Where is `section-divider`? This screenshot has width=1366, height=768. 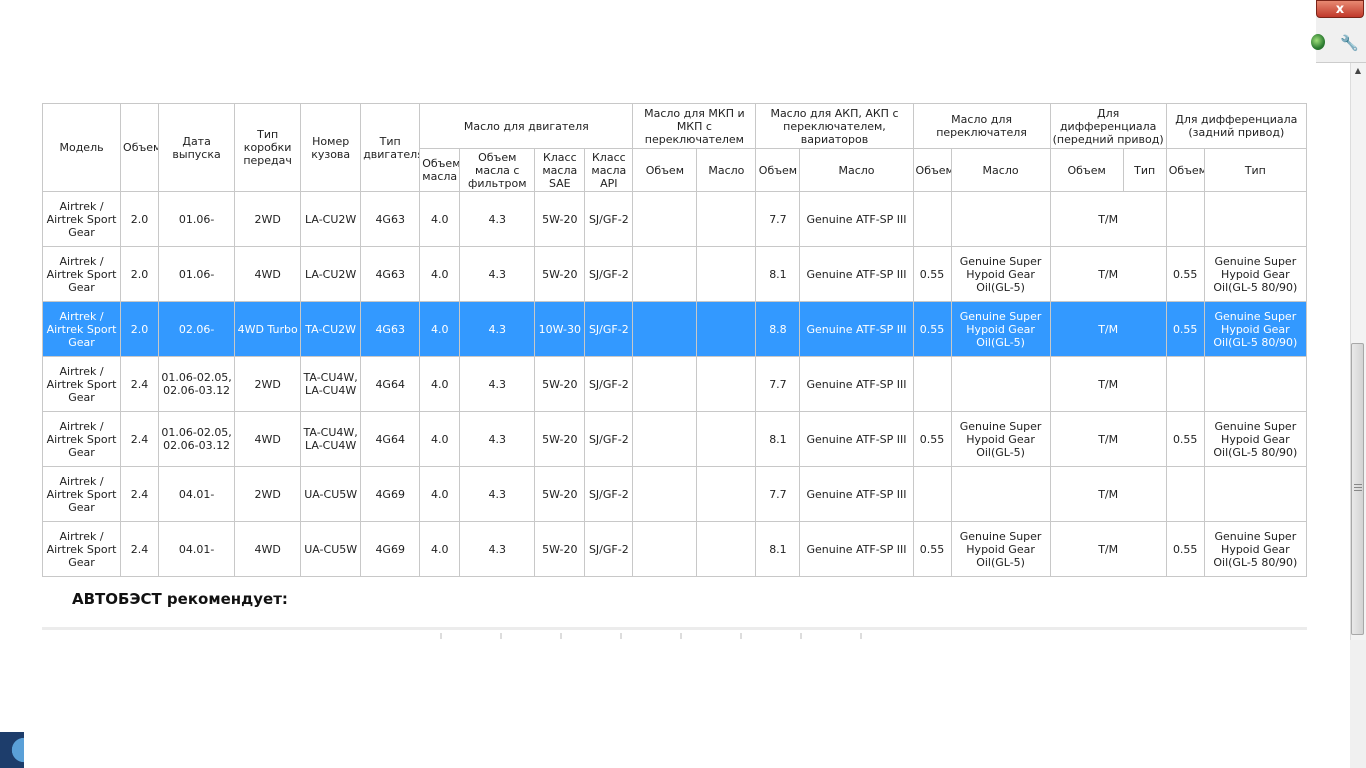
section-divider is located at coordinates (674, 628).